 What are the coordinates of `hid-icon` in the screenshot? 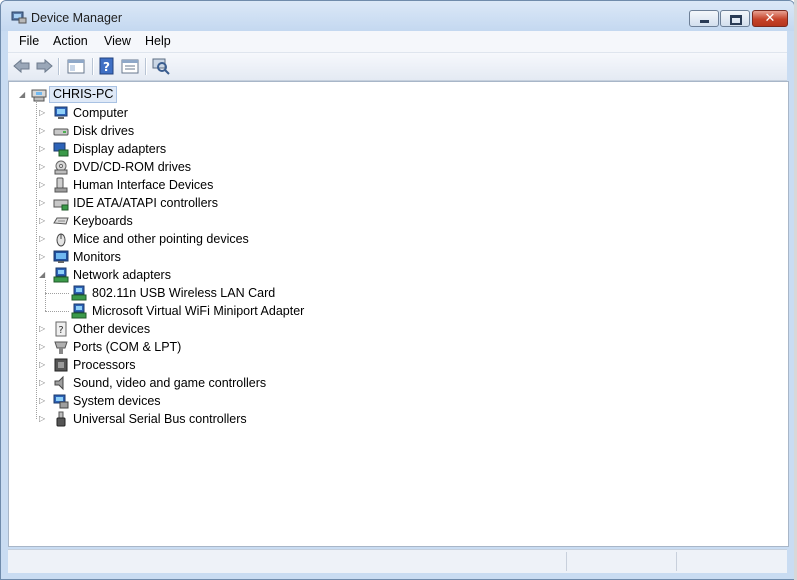 It's located at (61, 185).